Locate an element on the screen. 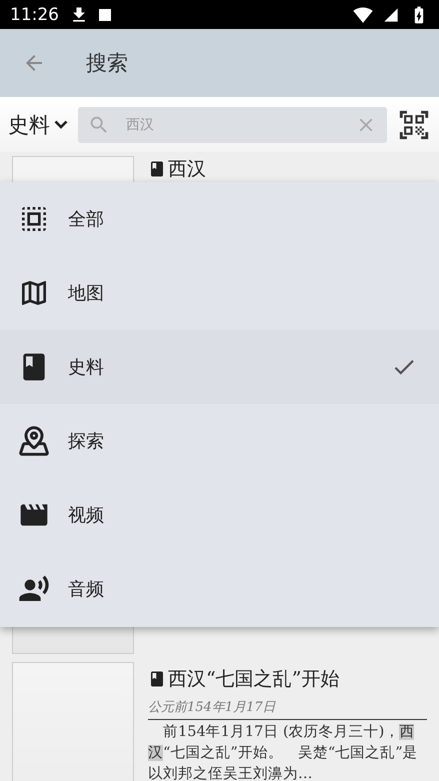  menu-item: 史料 is located at coordinates (219, 367).